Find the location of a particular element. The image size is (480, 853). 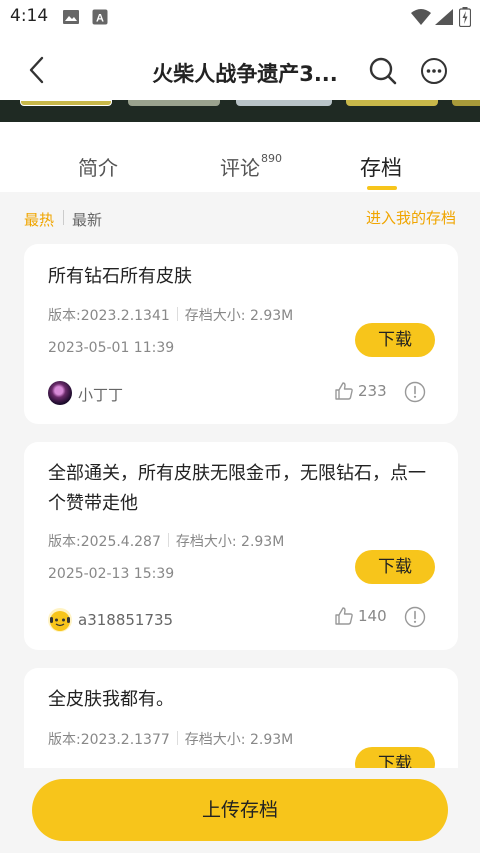

like-count: 140 is located at coordinates (372, 616).